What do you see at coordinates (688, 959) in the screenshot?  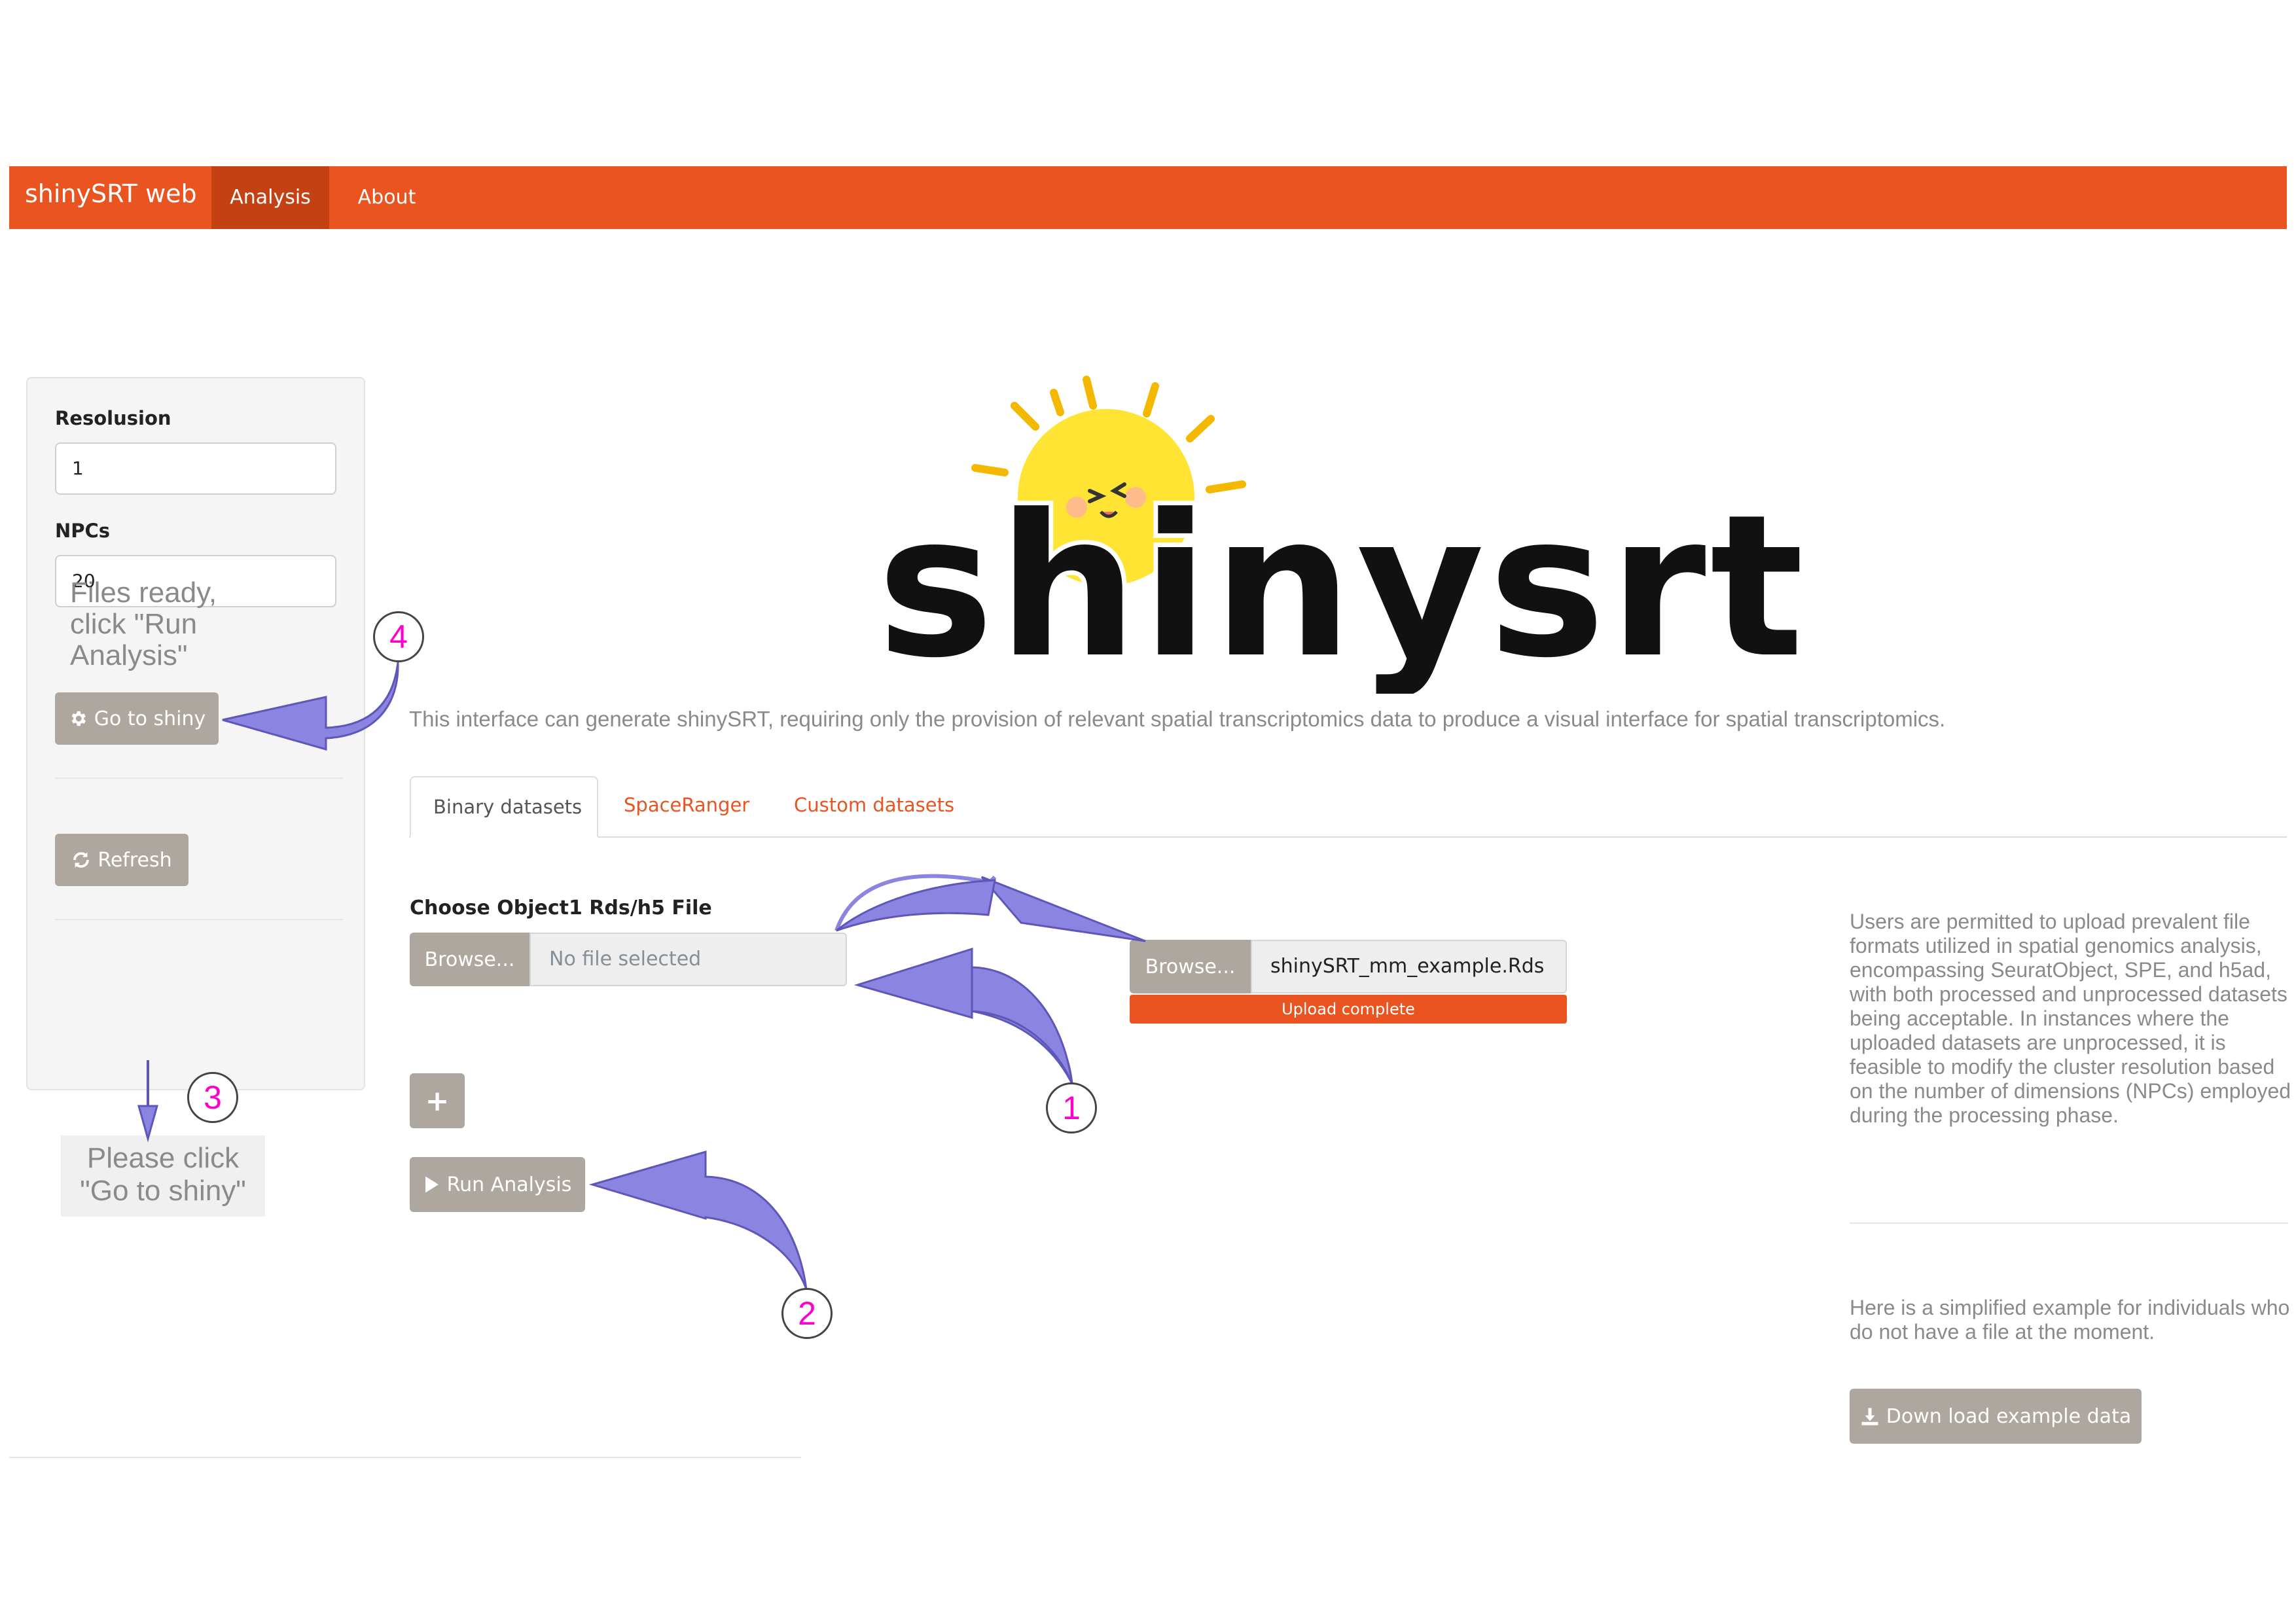 I see `file-name-field: No file selected` at bounding box center [688, 959].